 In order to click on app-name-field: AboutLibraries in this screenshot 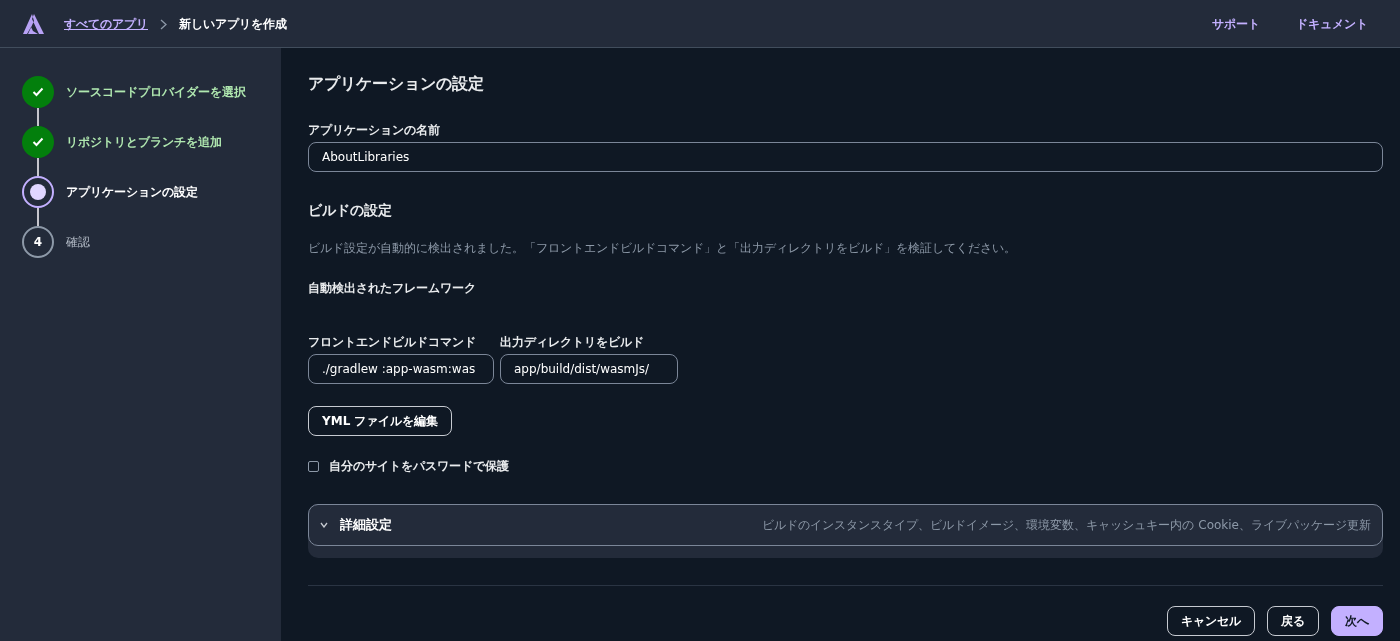, I will do `click(845, 157)`.